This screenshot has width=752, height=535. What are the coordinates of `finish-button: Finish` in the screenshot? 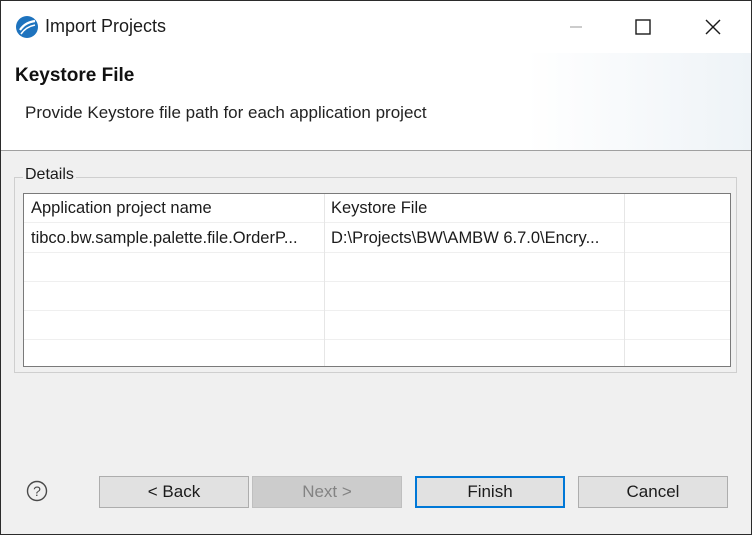 It's located at (490, 492).